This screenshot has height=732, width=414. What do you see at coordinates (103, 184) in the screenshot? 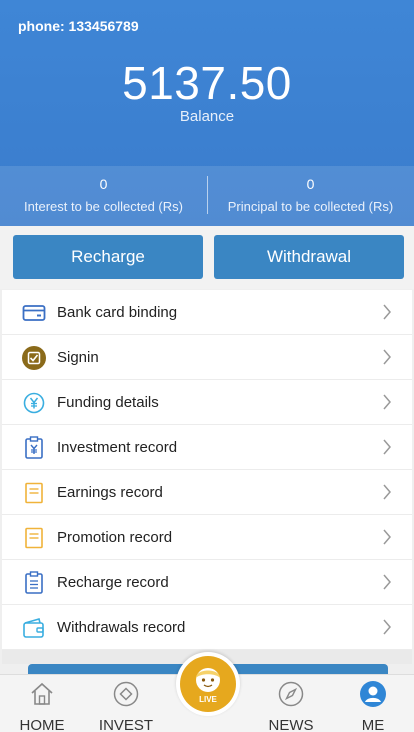
I see `interest-value: 0` at bounding box center [103, 184].